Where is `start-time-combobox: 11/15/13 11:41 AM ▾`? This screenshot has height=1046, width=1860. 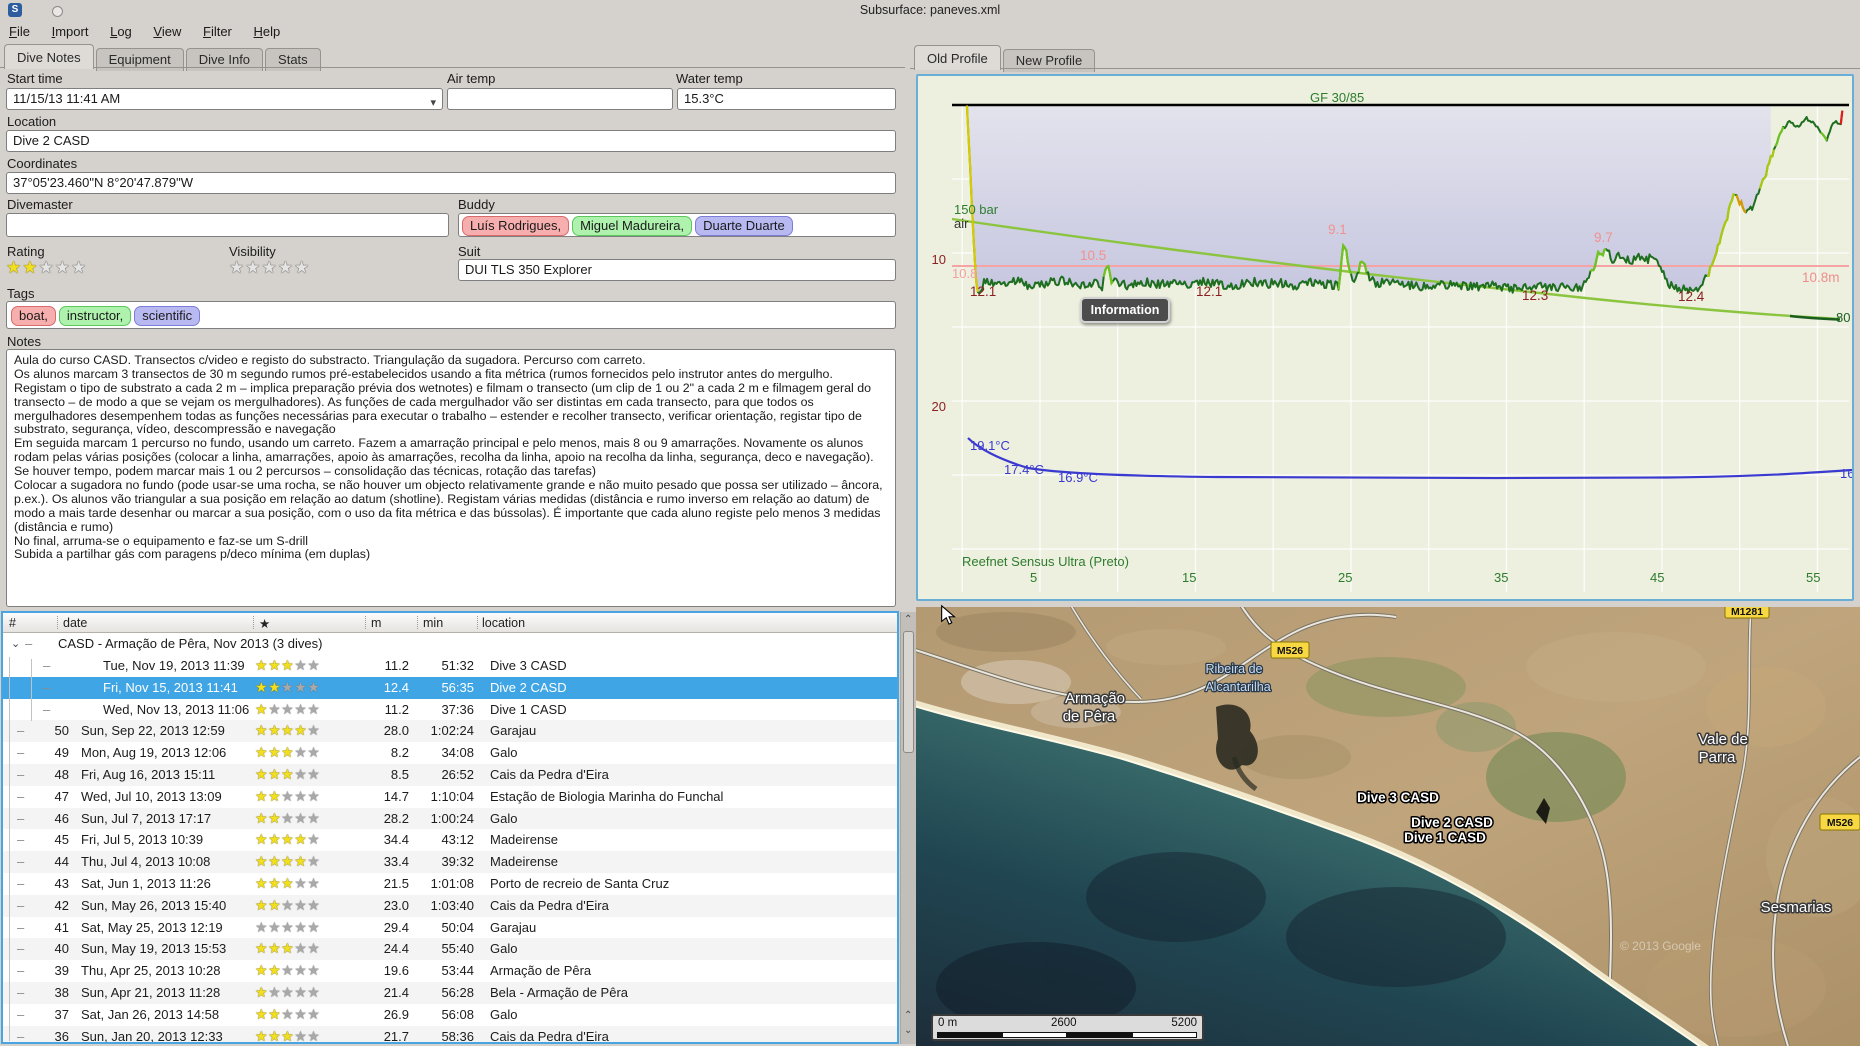 start-time-combobox: 11/15/13 11:41 AM ▾ is located at coordinates (224, 99).